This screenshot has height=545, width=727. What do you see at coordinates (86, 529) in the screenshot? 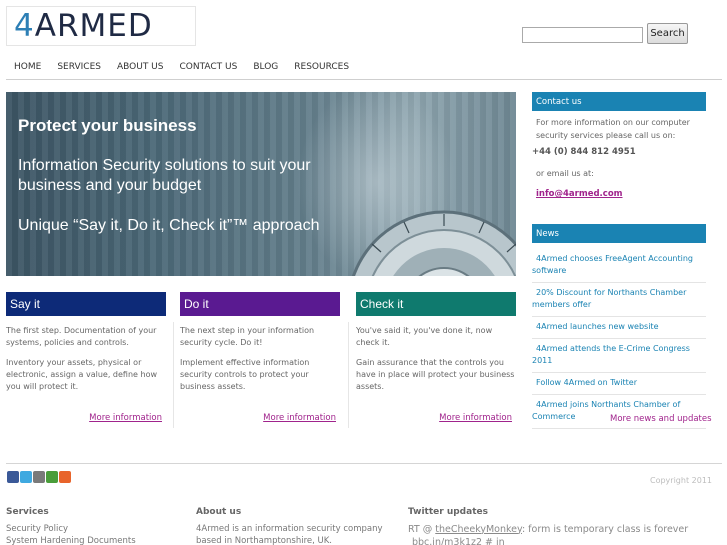
I see `footer-link: Security Policy` at bounding box center [86, 529].